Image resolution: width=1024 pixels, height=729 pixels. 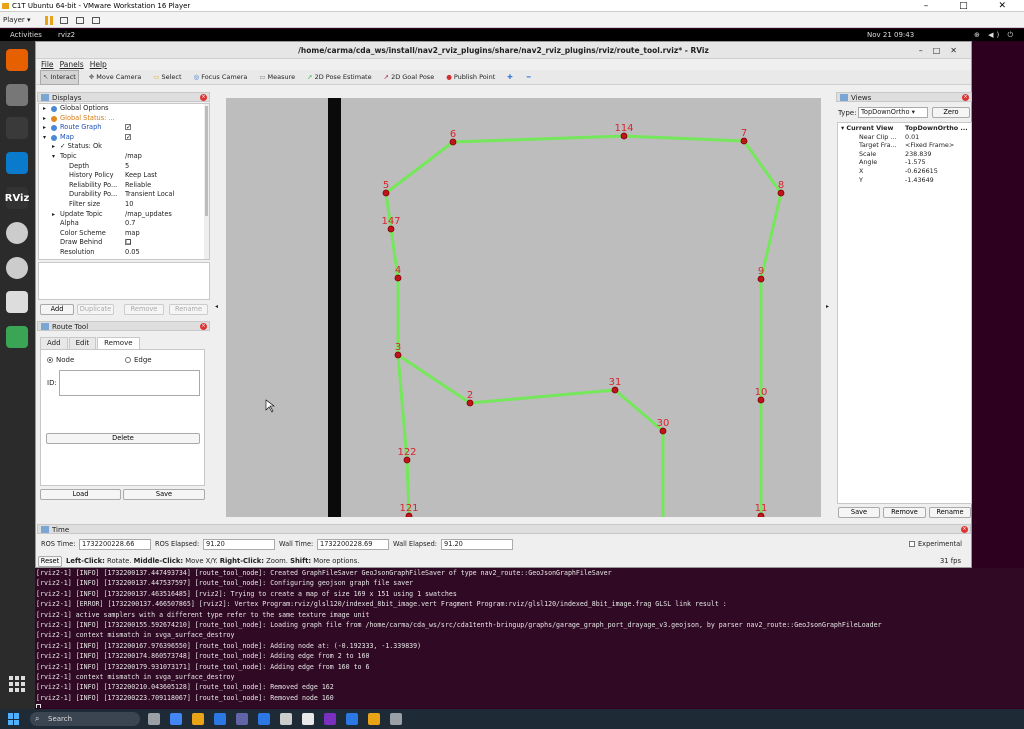 What do you see at coordinates (353, 544) in the screenshot?
I see `wall-time-field: 1732200228.69` at bounding box center [353, 544].